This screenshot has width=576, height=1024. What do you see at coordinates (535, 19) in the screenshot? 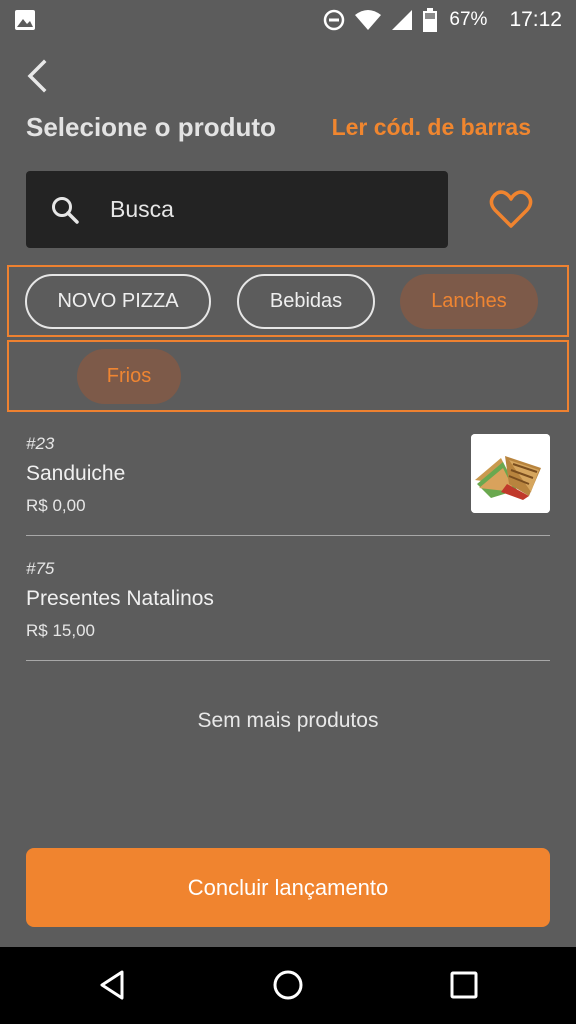
I see `clock: 17:12` at bounding box center [535, 19].